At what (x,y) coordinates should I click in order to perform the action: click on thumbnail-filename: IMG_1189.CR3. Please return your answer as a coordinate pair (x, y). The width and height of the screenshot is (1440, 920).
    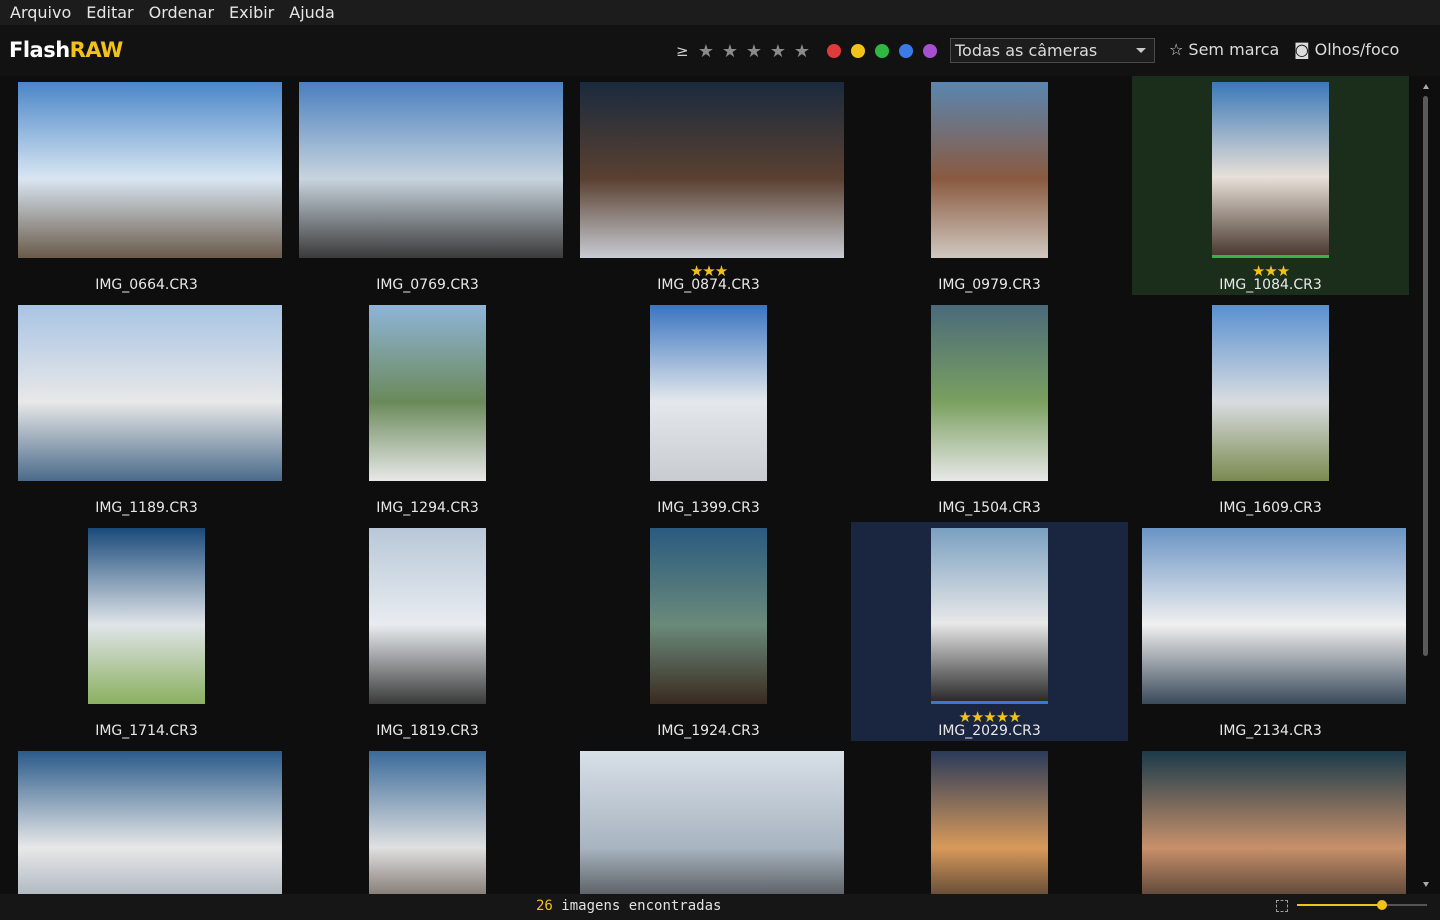
    Looking at the image, I should click on (146, 508).